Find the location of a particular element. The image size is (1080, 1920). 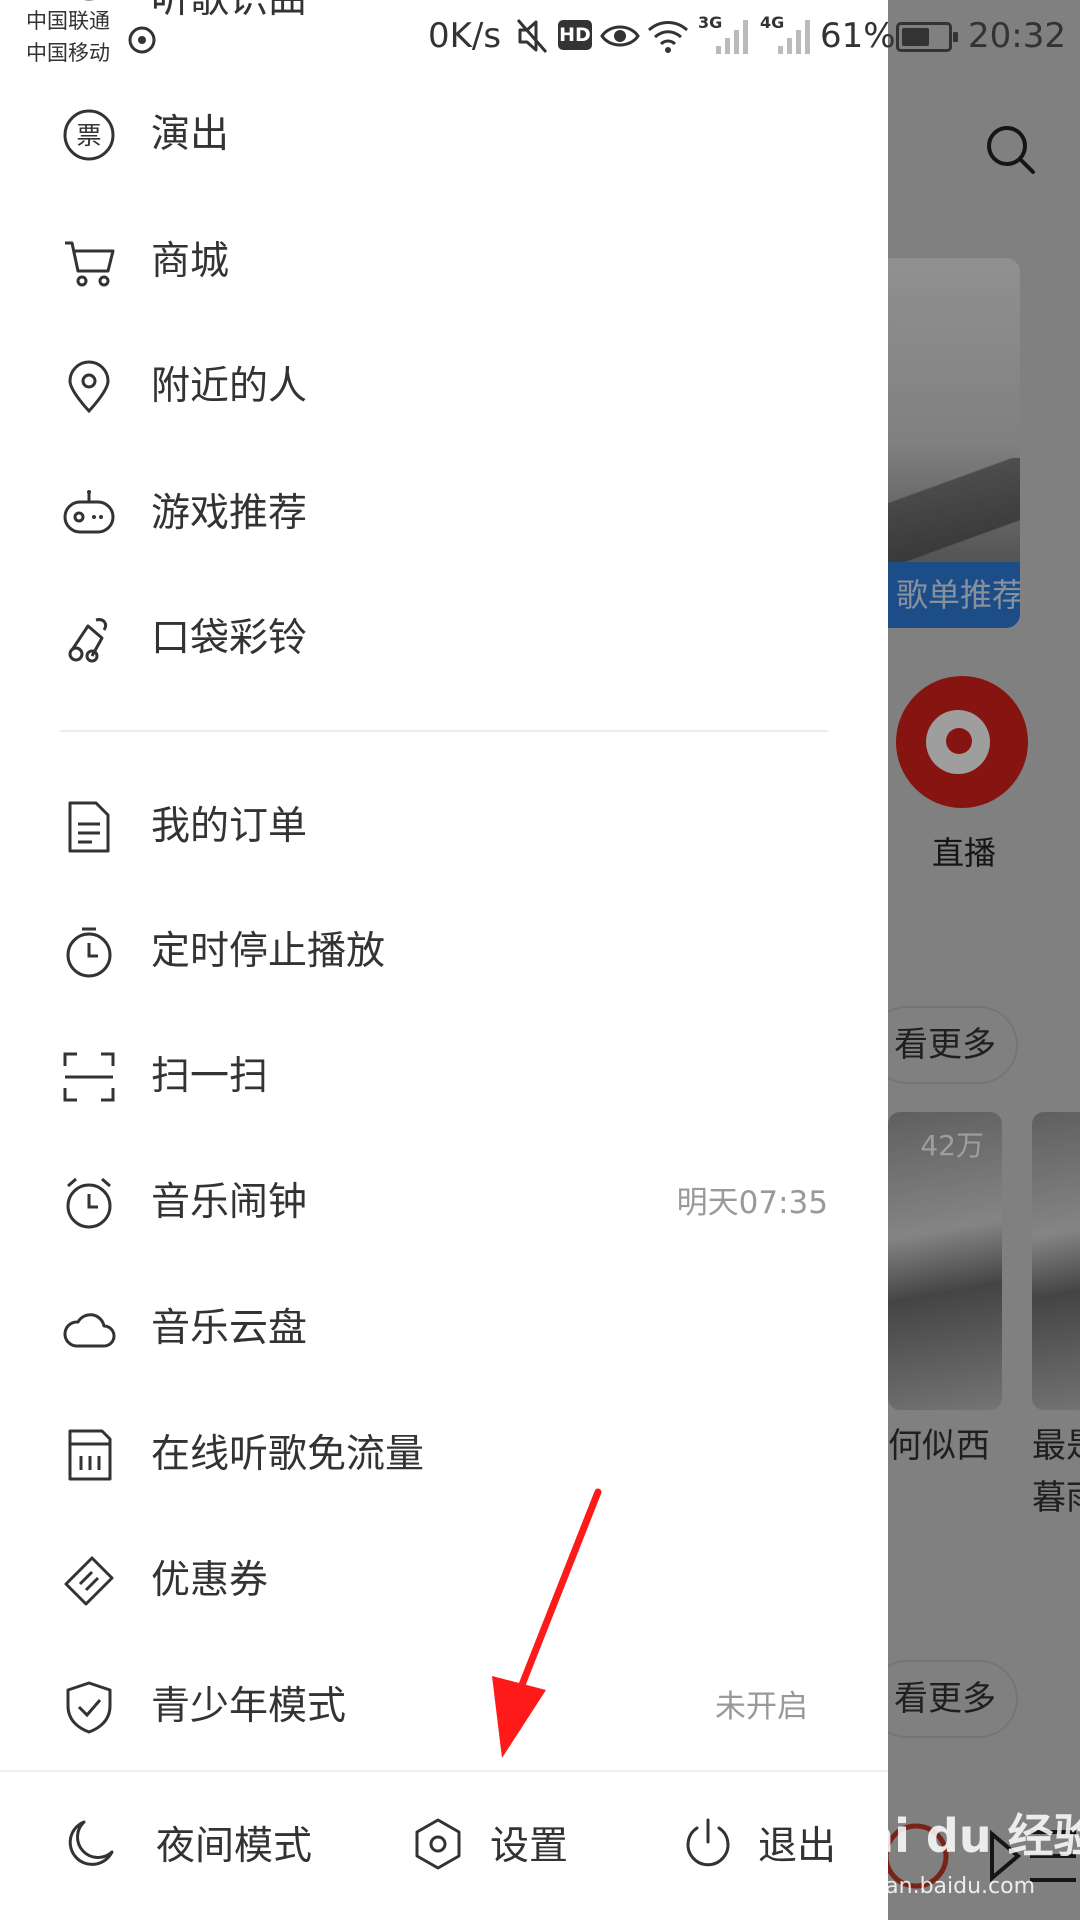

power-icon is located at coordinates (708, 1842).